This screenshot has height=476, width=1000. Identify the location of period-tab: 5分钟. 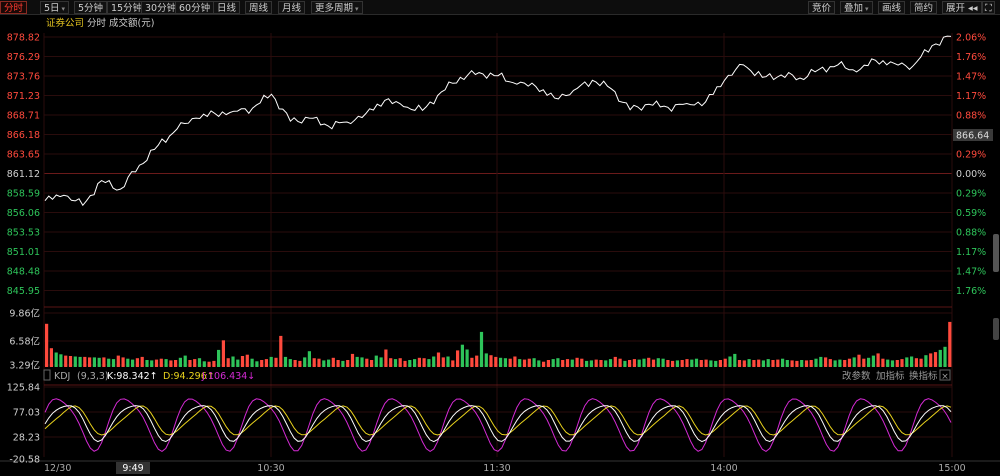
(91, 7).